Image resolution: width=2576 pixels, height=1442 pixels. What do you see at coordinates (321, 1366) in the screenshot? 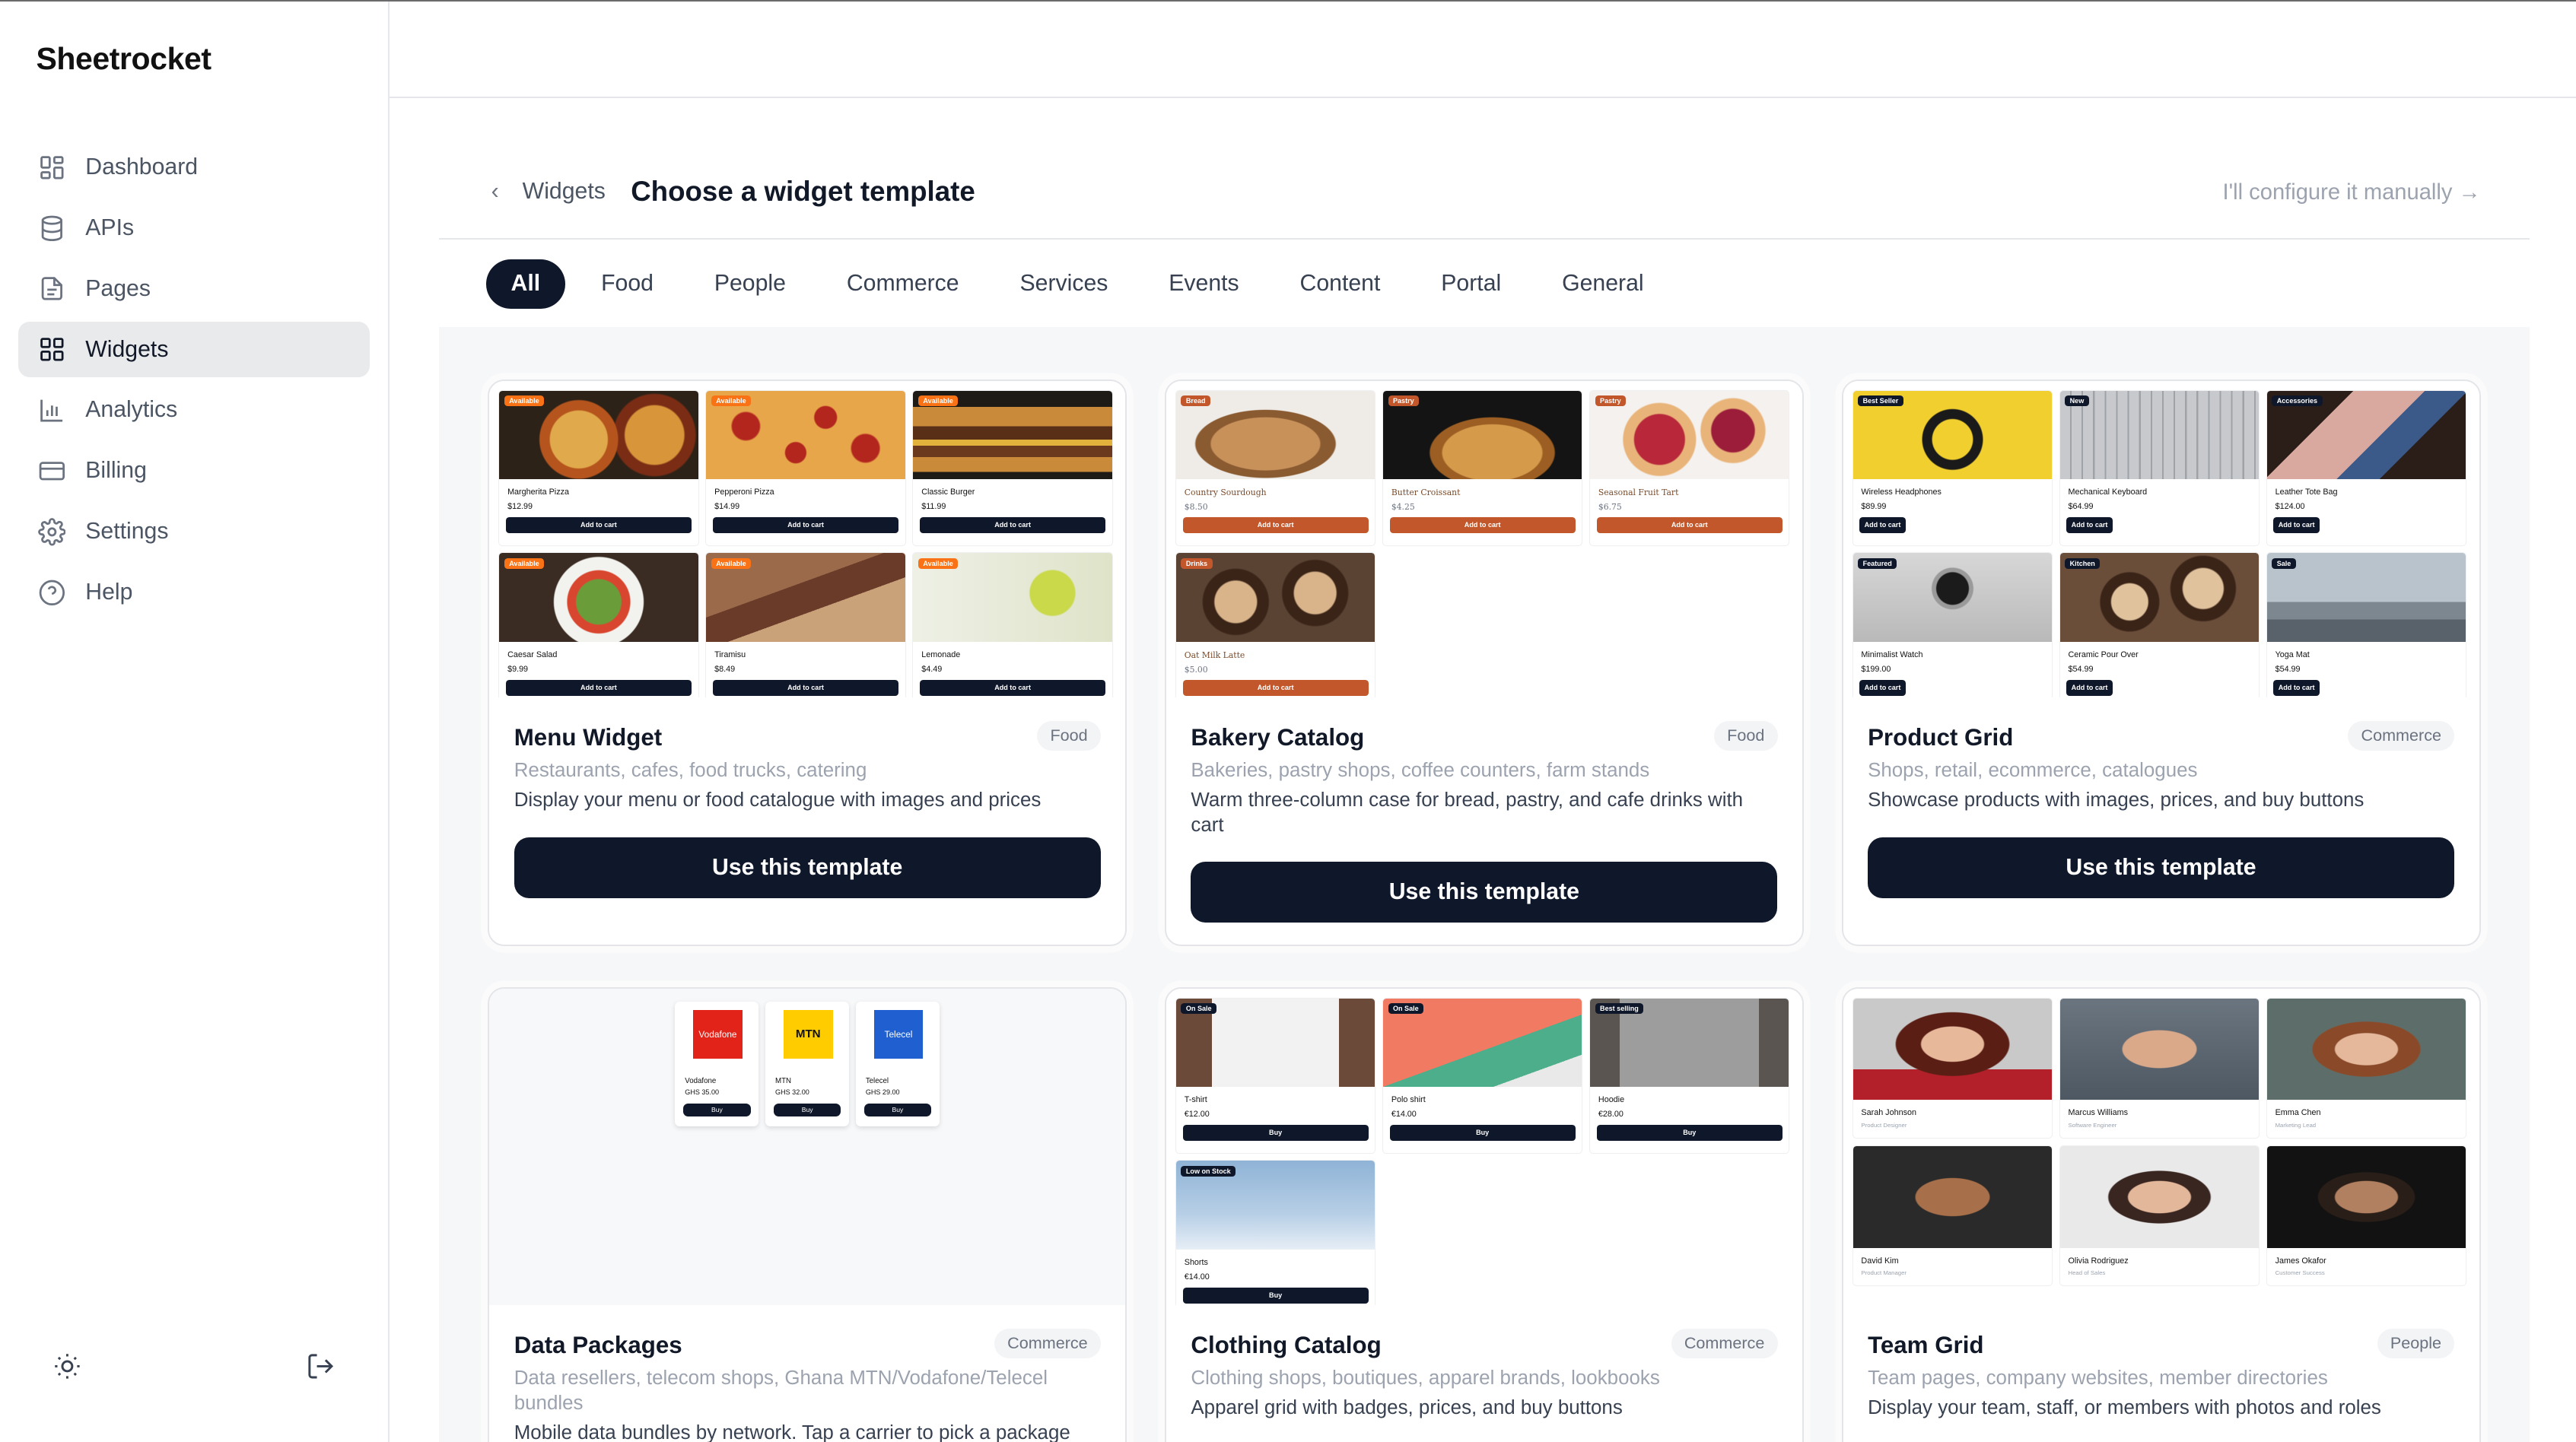
I see `logout-icon` at bounding box center [321, 1366].